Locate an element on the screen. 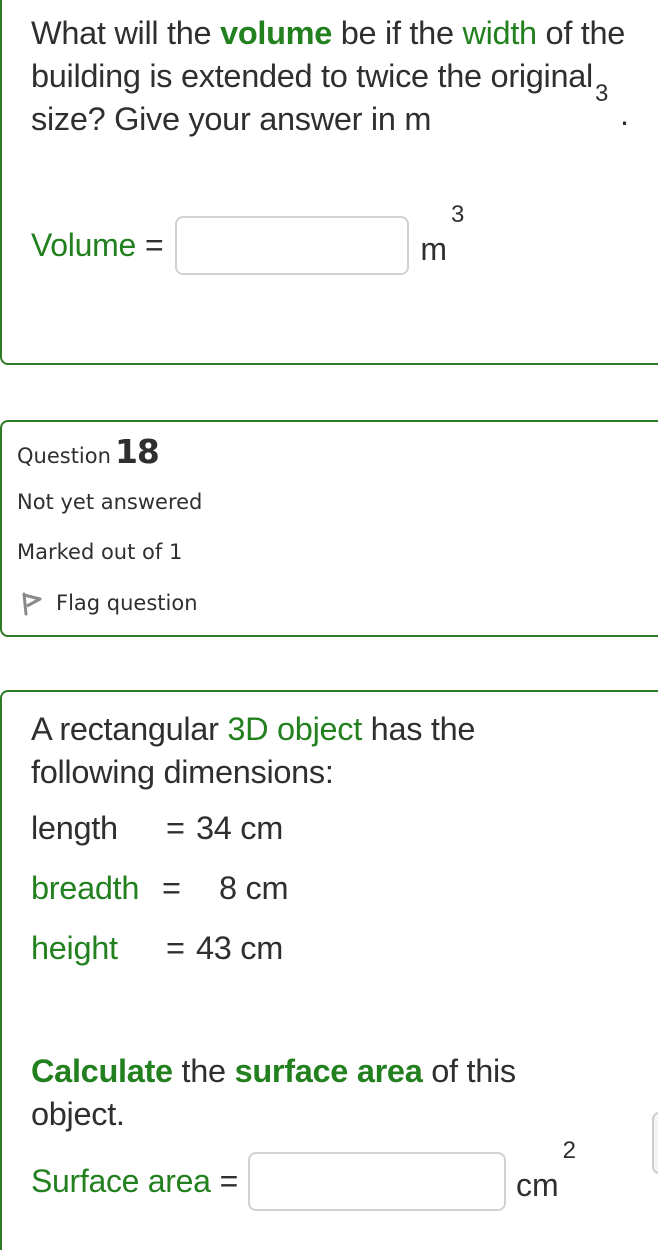 Image resolution: width=658 pixels, height=1250 pixels. volume-unit-text: m is located at coordinates (433, 249).